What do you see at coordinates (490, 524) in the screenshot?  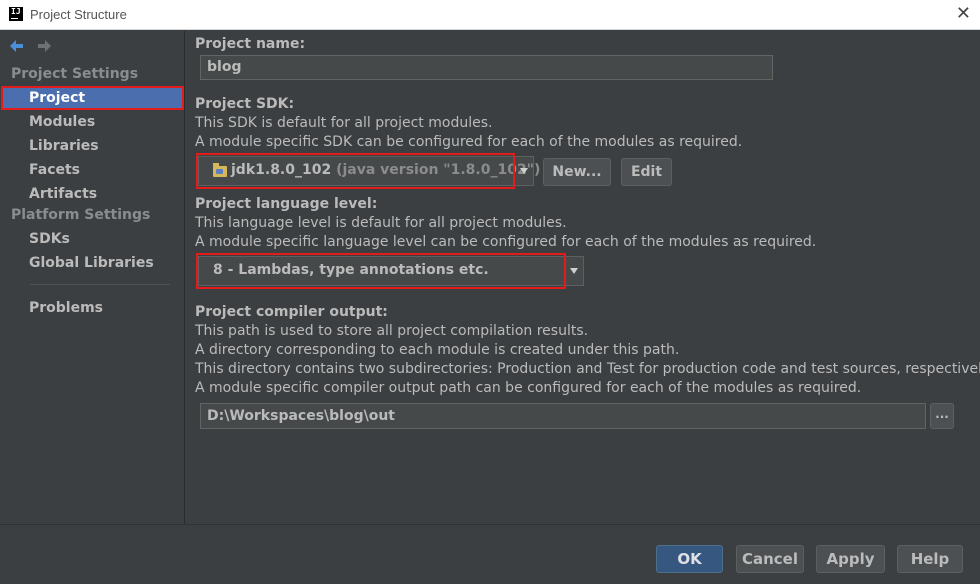 I see `footer-divider` at bounding box center [490, 524].